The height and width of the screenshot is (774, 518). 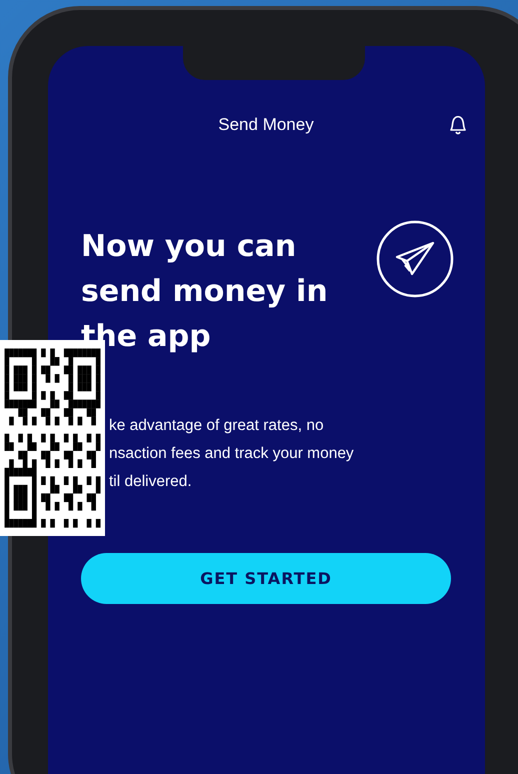 What do you see at coordinates (217, 426) in the screenshot?
I see `description-text: ke advantage of great rates, no` at bounding box center [217, 426].